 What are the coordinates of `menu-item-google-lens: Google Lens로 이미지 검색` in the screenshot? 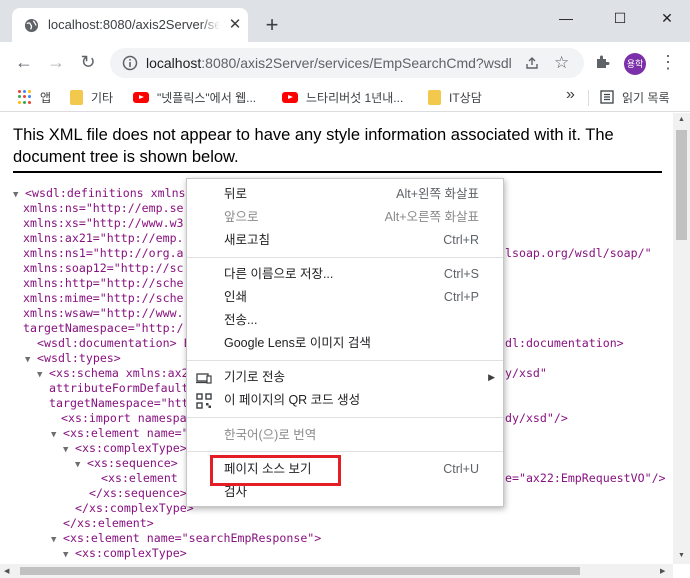 It's located at (345, 343).